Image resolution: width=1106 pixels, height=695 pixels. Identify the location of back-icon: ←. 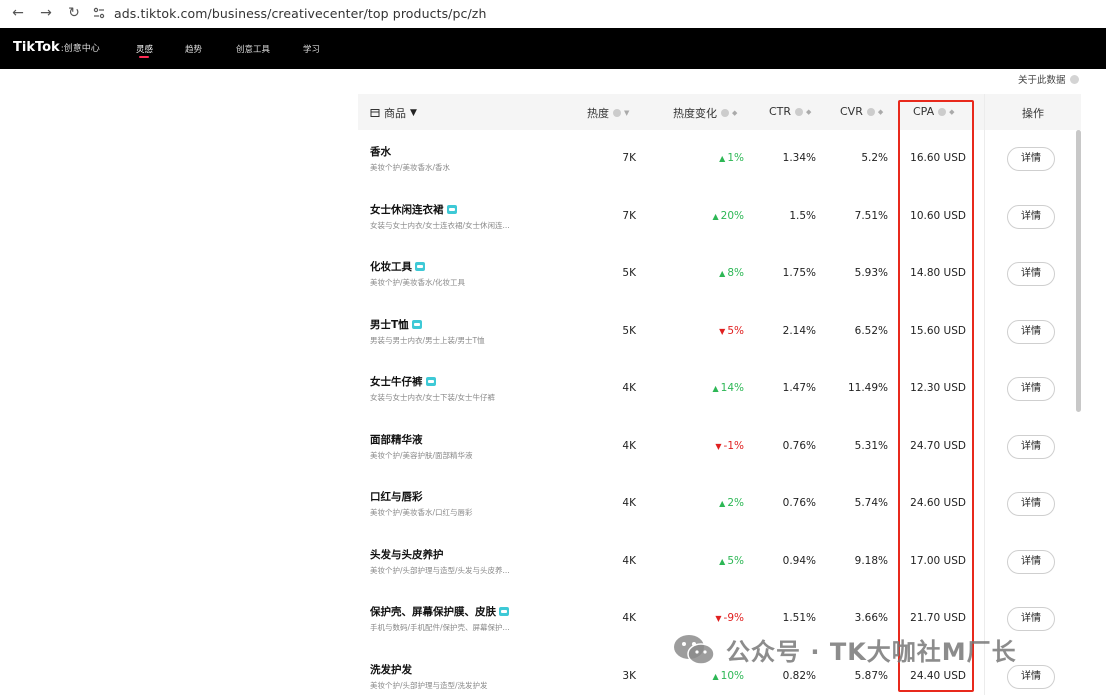
(18, 13).